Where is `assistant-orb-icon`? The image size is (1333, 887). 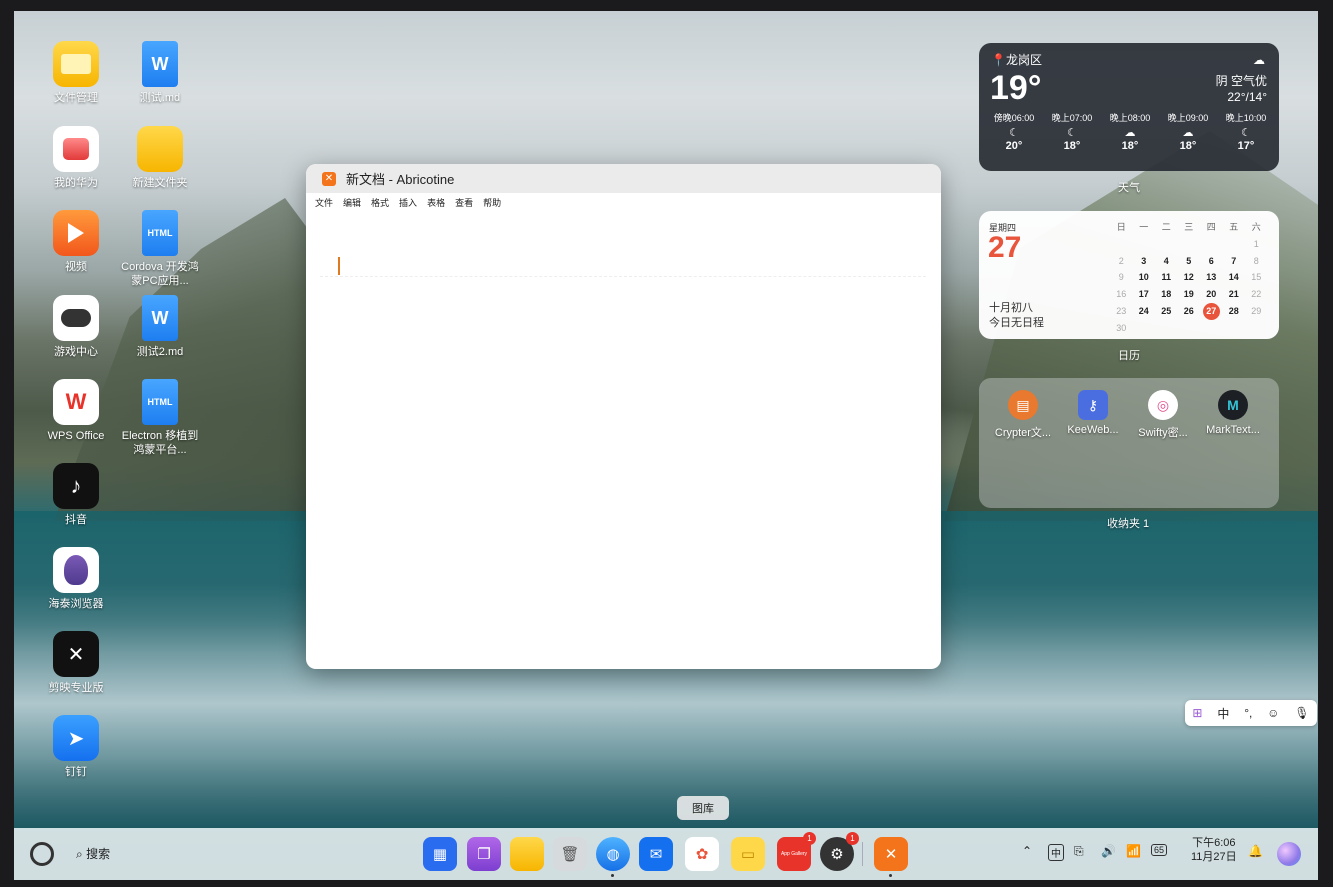 assistant-orb-icon is located at coordinates (1289, 854).